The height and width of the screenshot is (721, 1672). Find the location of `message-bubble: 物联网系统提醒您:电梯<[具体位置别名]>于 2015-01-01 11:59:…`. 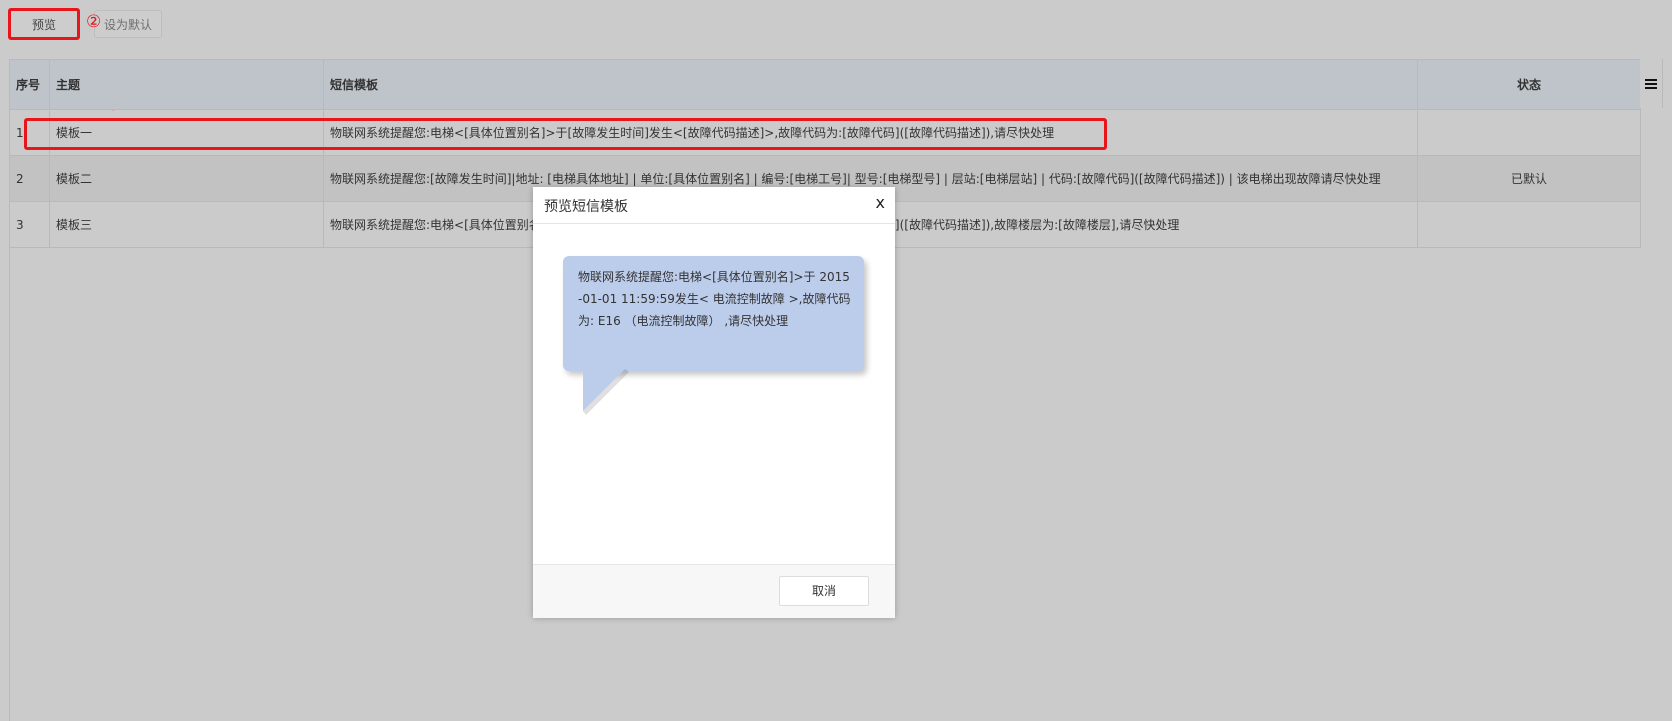

message-bubble: 物联网系统提醒您:电梯<[具体位置别名]>于 2015-01-01 11:59:… is located at coordinates (713, 313).